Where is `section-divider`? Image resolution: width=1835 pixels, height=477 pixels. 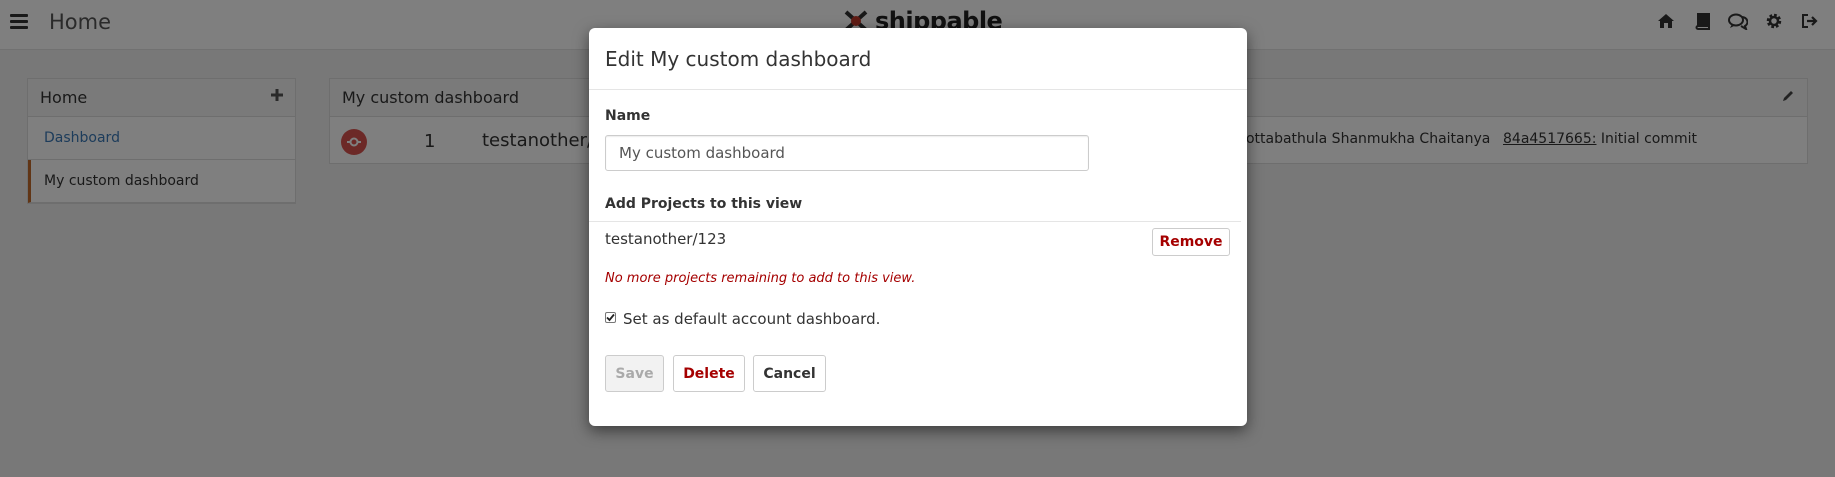 section-divider is located at coordinates (915, 221).